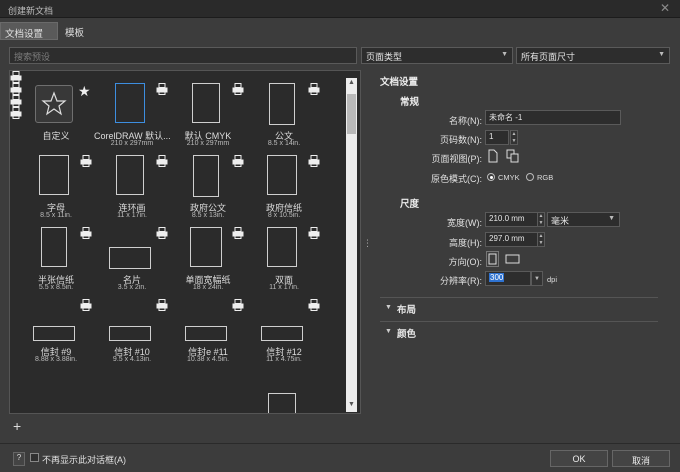 The height and width of the screenshot is (472, 680). I want to click on preset-size: 11 x 4.75in., so click(284, 359).